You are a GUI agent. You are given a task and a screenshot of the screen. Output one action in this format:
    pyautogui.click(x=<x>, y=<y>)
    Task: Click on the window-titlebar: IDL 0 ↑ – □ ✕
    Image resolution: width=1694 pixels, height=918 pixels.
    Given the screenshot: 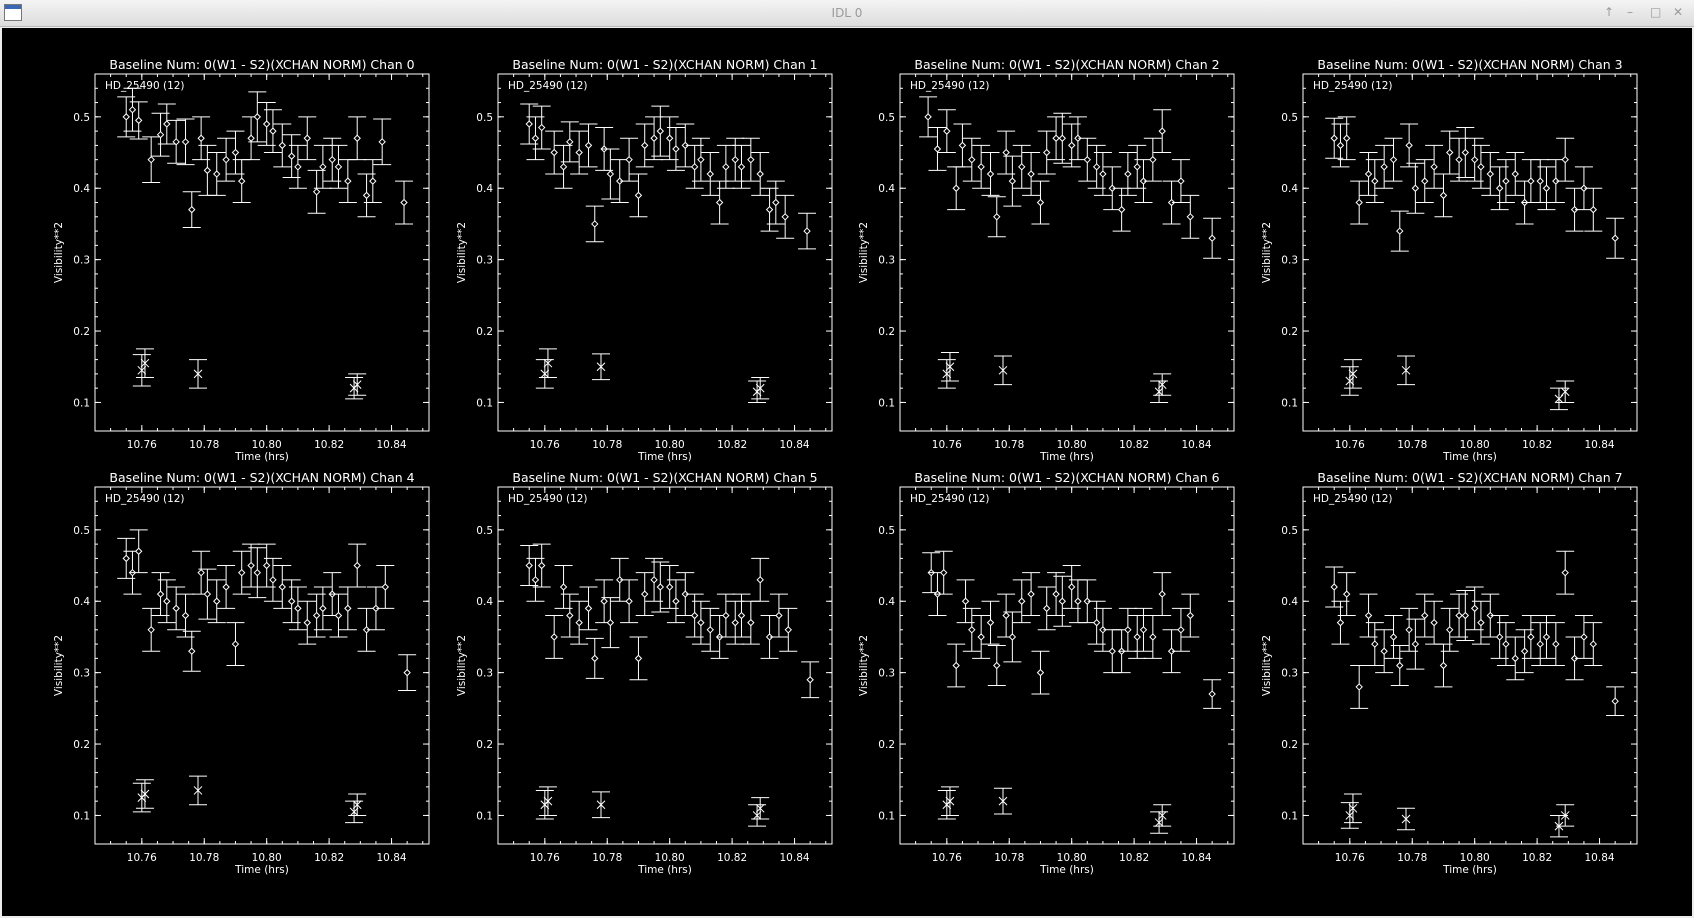 What is the action you would take?
    pyautogui.click(x=847, y=13)
    